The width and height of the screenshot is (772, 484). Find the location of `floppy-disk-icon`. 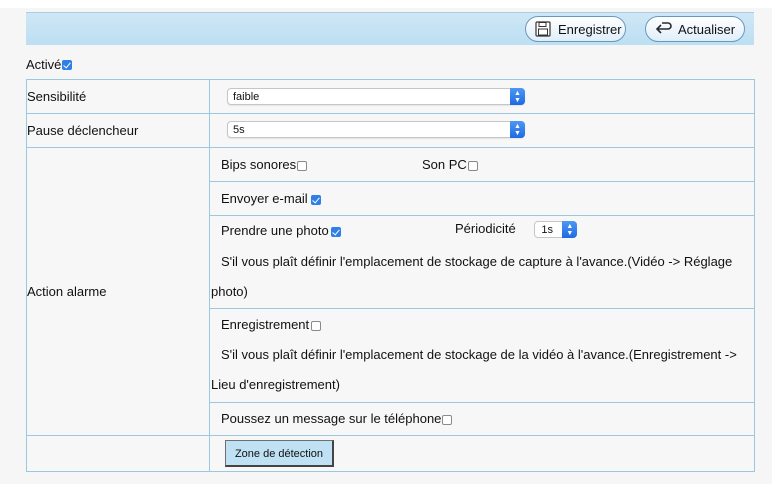

floppy-disk-icon is located at coordinates (543, 29).